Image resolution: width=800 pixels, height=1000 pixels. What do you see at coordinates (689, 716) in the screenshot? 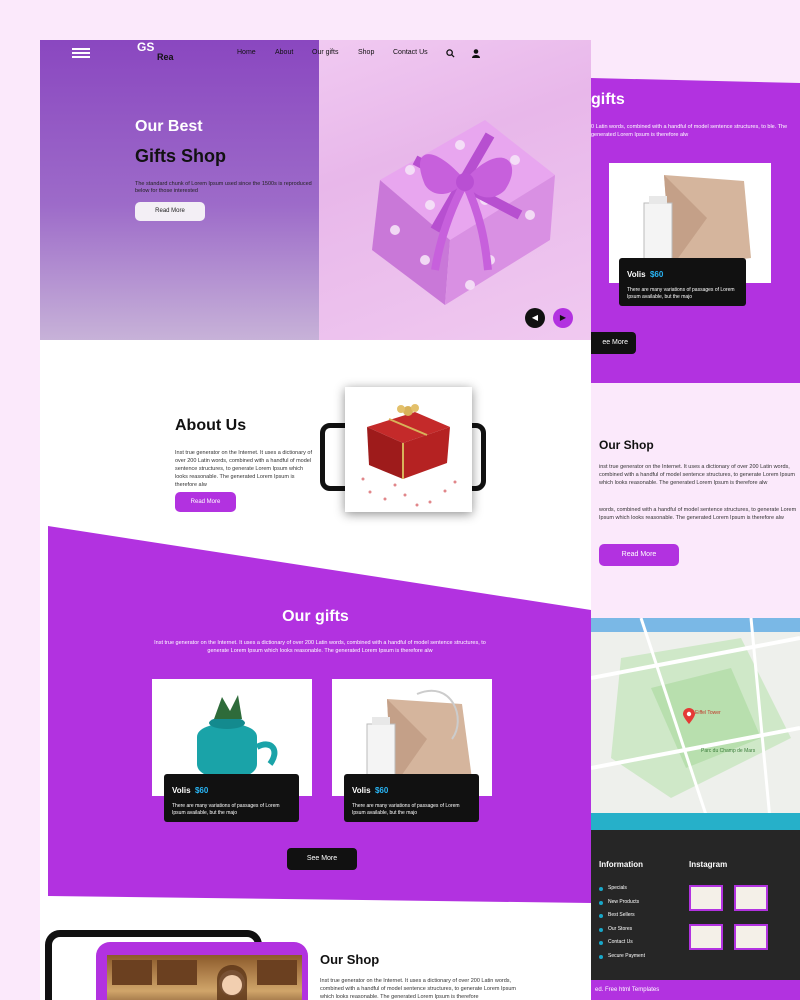
I see `map-pin-icon` at bounding box center [689, 716].